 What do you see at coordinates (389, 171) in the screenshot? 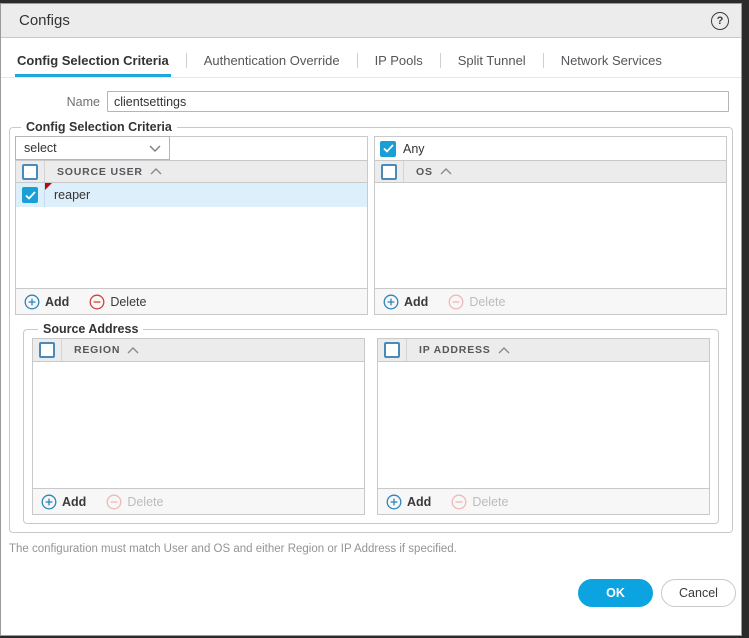
I see `os-select-all-checkbox` at bounding box center [389, 171].